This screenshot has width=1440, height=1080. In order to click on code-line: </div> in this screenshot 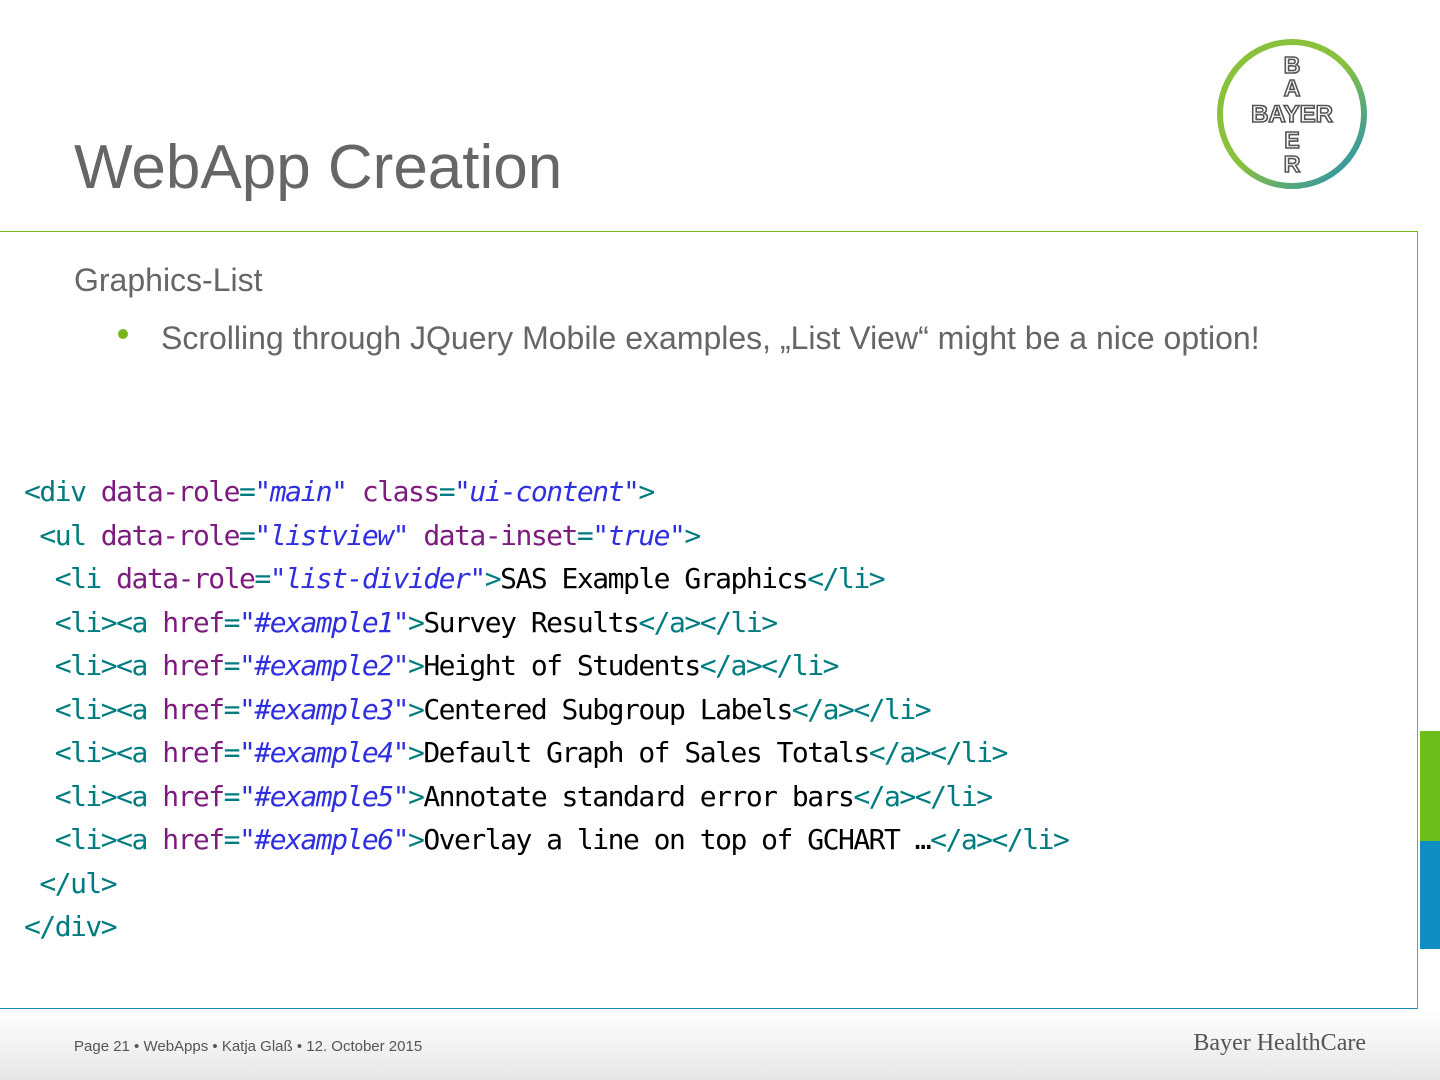, I will do `click(546, 927)`.